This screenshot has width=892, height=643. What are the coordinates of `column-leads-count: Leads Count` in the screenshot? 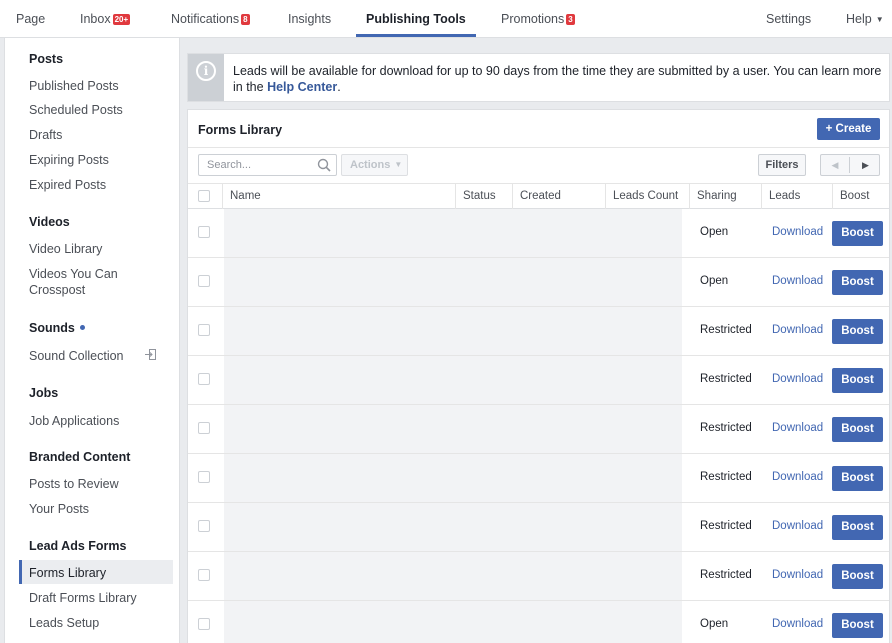 It's located at (647, 196).